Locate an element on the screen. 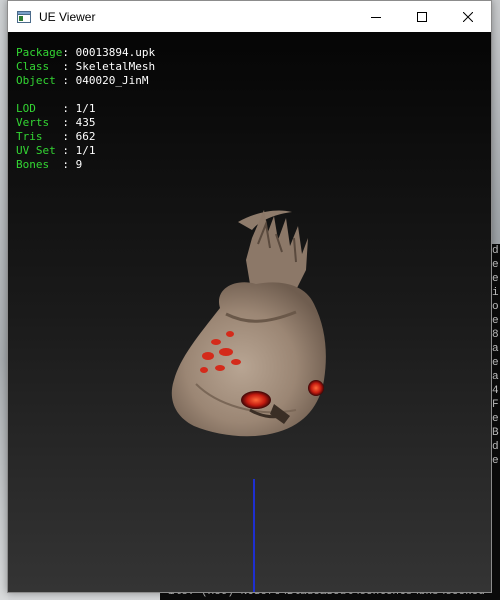 Image resolution: width=500 pixels, height=600 pixels. window-title: UE Viewer is located at coordinates (67, 16).